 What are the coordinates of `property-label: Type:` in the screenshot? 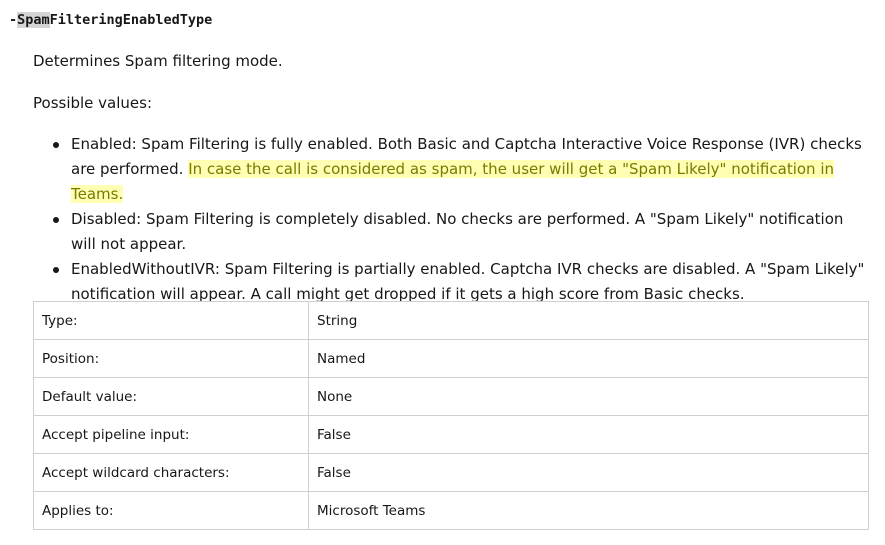 It's located at (171, 320).